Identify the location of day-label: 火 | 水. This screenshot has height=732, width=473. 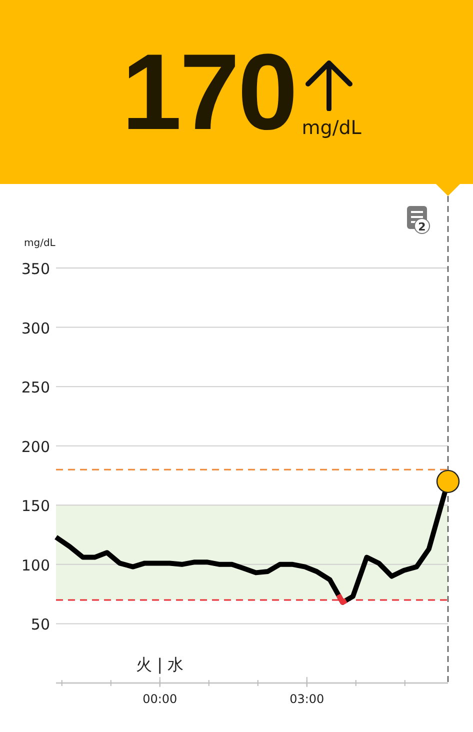
(160, 664).